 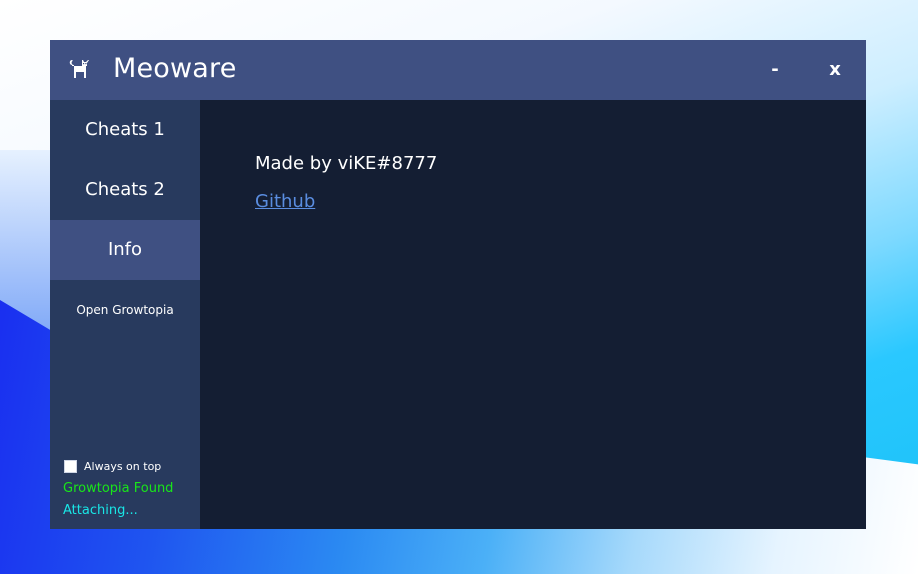 What do you see at coordinates (458, 70) in the screenshot?
I see `title-bar: Meoware - x` at bounding box center [458, 70].